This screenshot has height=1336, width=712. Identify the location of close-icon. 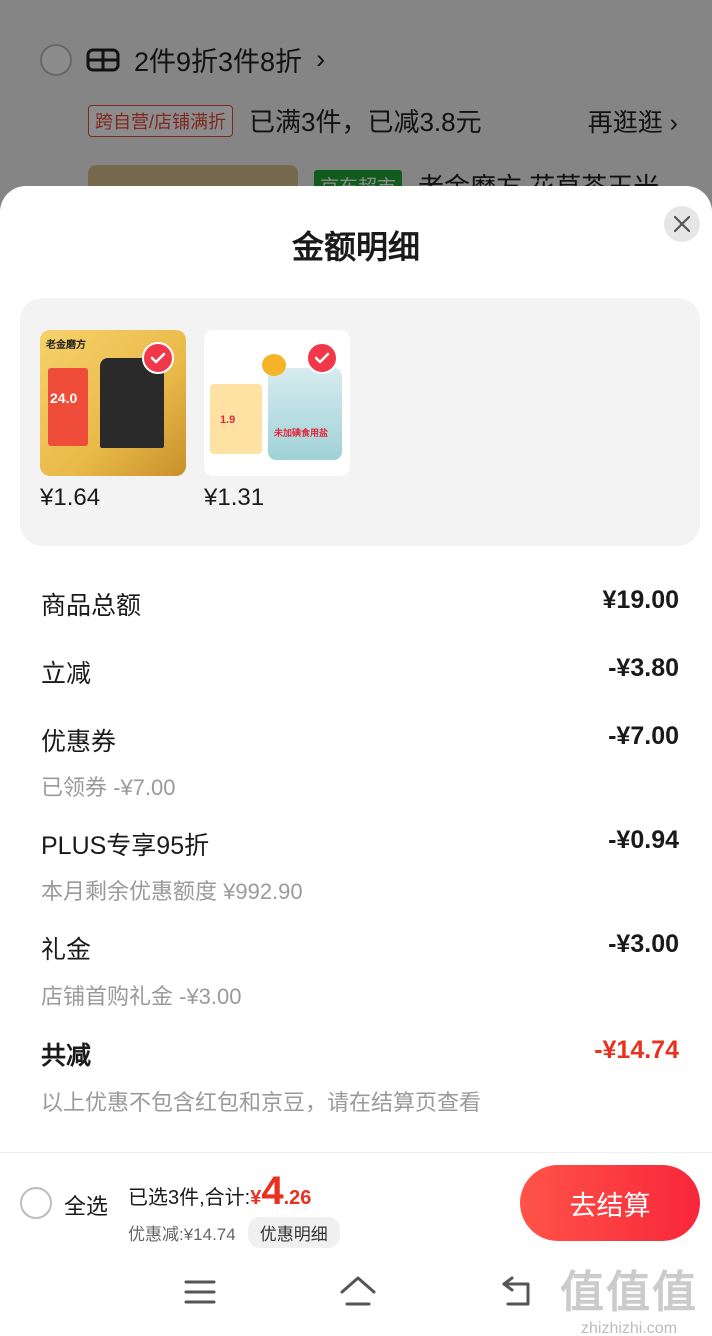
(682, 224).